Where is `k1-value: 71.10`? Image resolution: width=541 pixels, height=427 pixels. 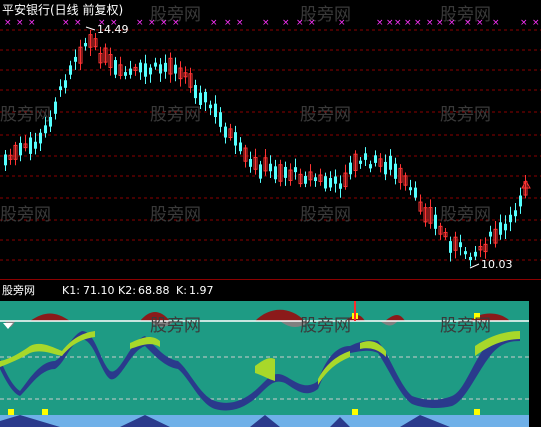
k1-value: 71.10 is located at coordinates (99, 290).